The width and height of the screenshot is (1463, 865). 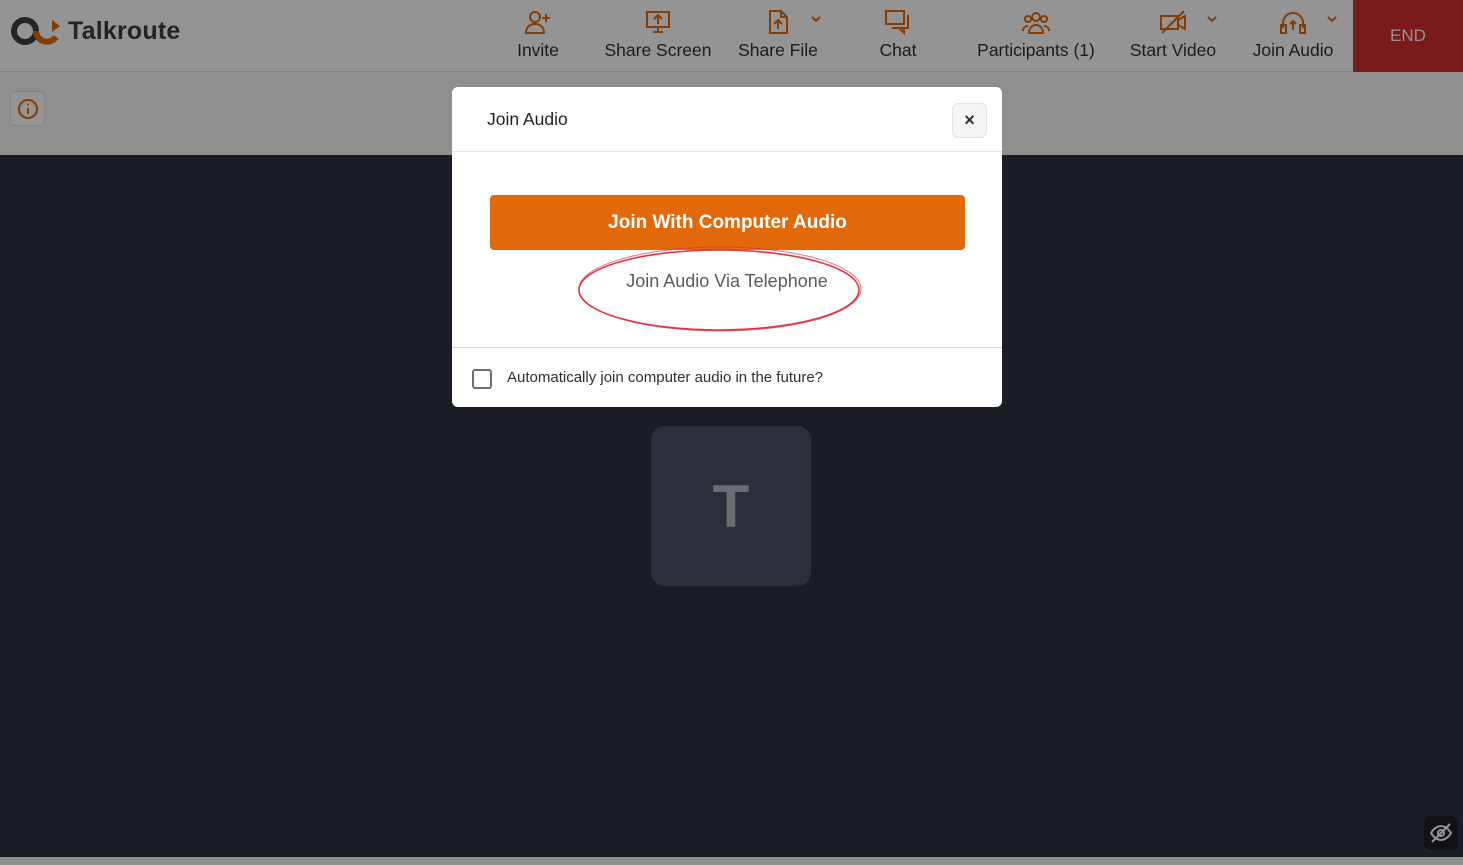 I want to click on join-via-telephone-link: Join Audio Via Telephone, so click(x=727, y=284).